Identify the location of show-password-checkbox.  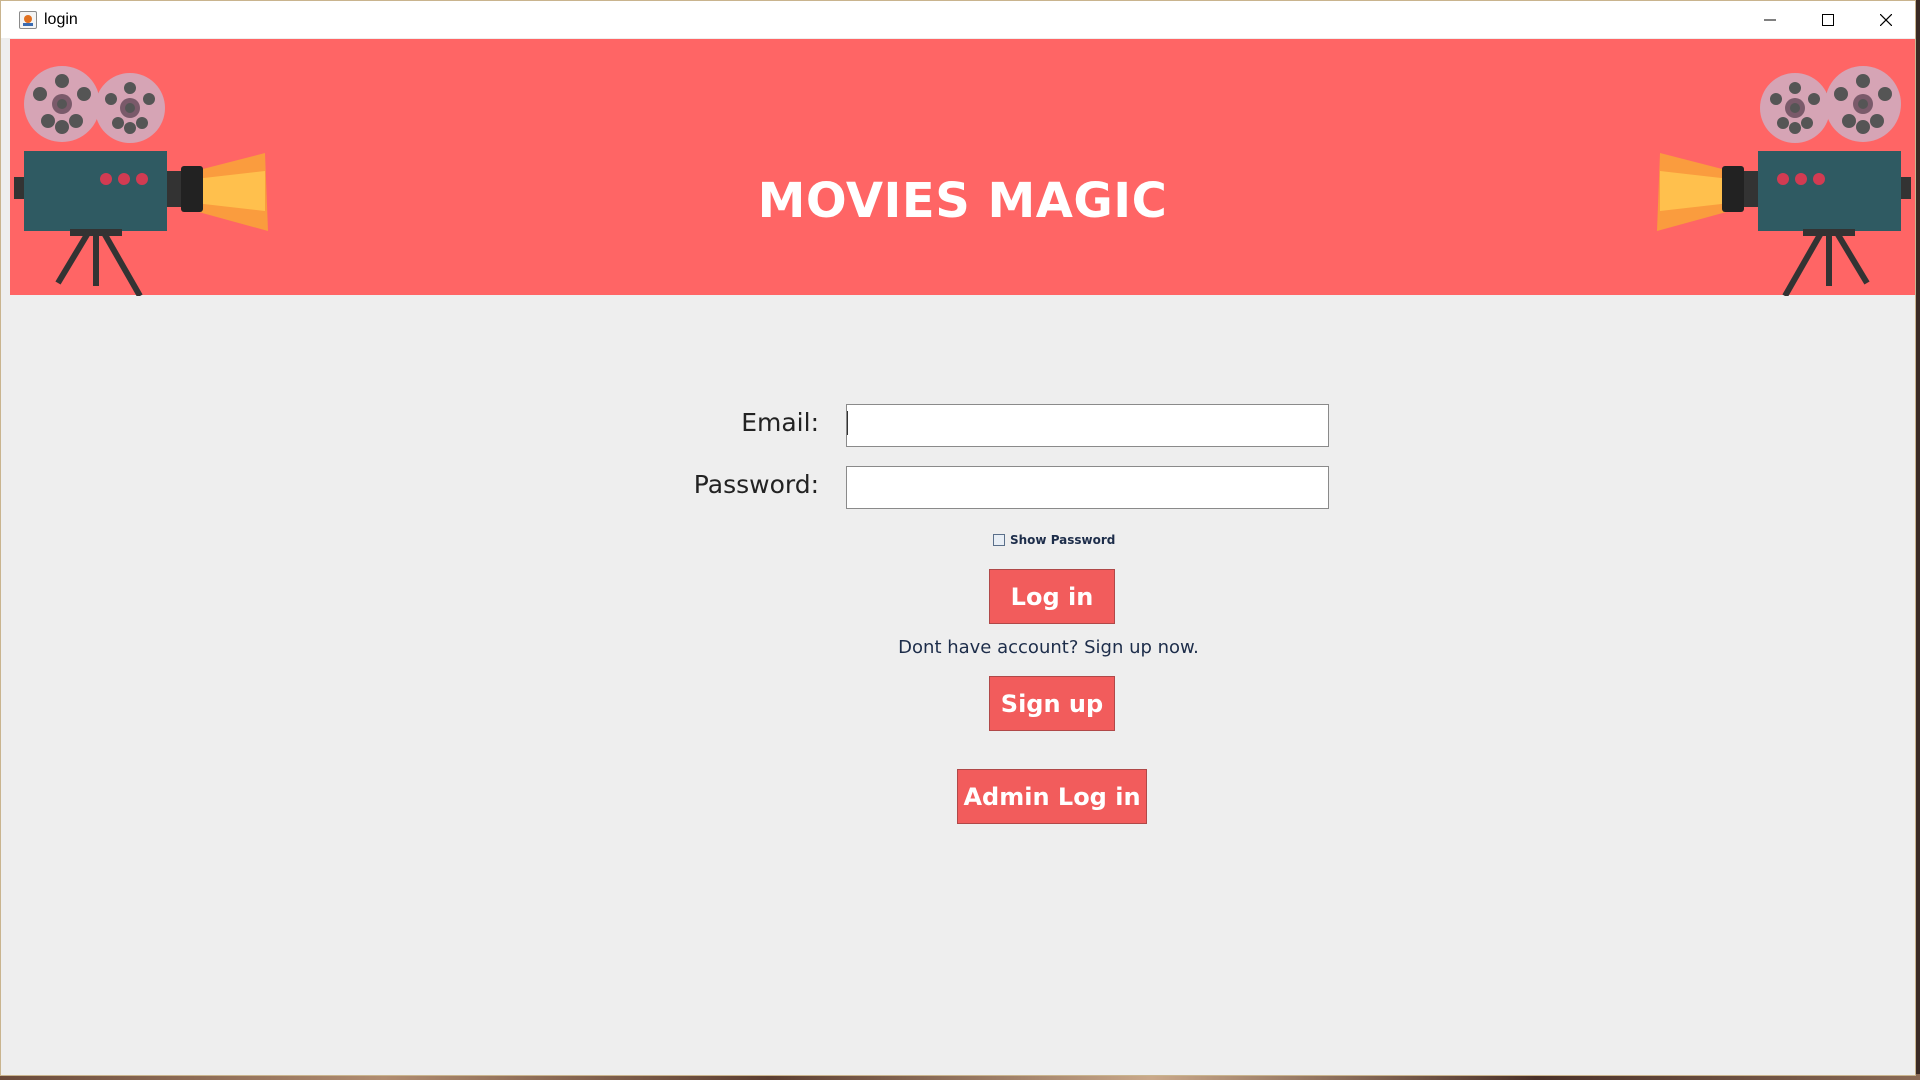
(999, 540).